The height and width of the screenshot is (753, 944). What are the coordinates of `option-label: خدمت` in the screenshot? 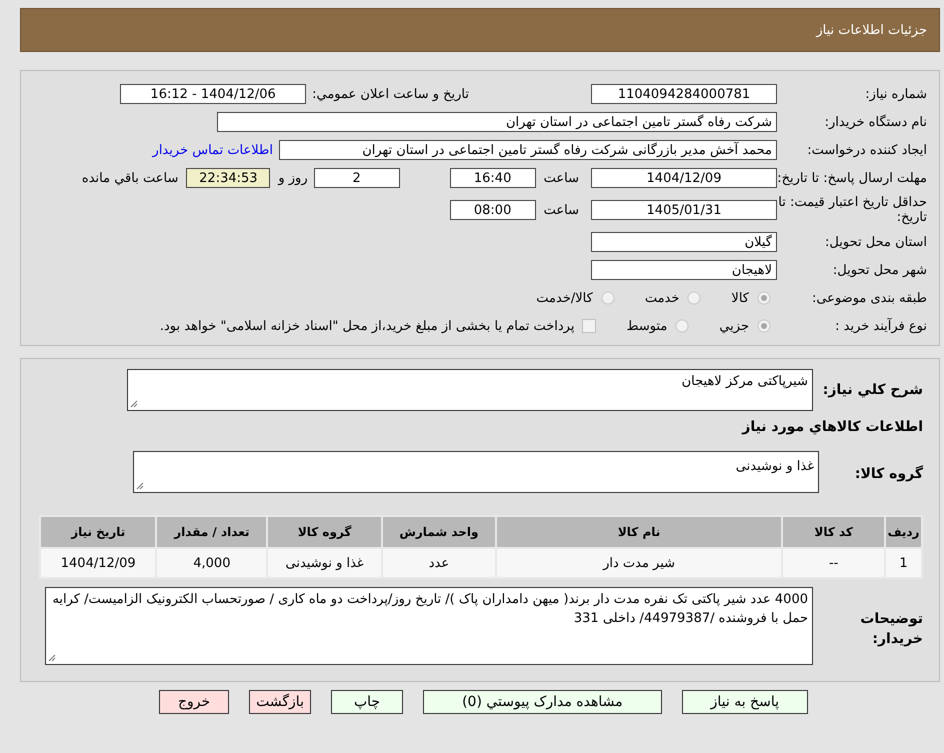 It's located at (662, 298).